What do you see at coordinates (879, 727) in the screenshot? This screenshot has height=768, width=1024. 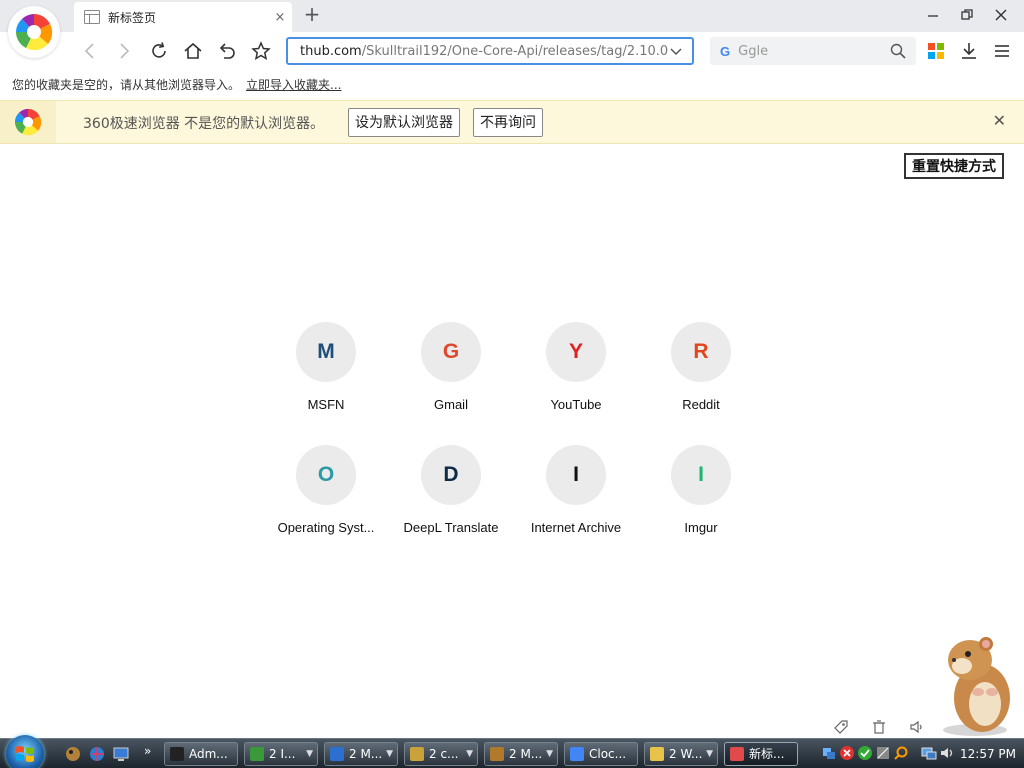 I see `trash-button` at bounding box center [879, 727].